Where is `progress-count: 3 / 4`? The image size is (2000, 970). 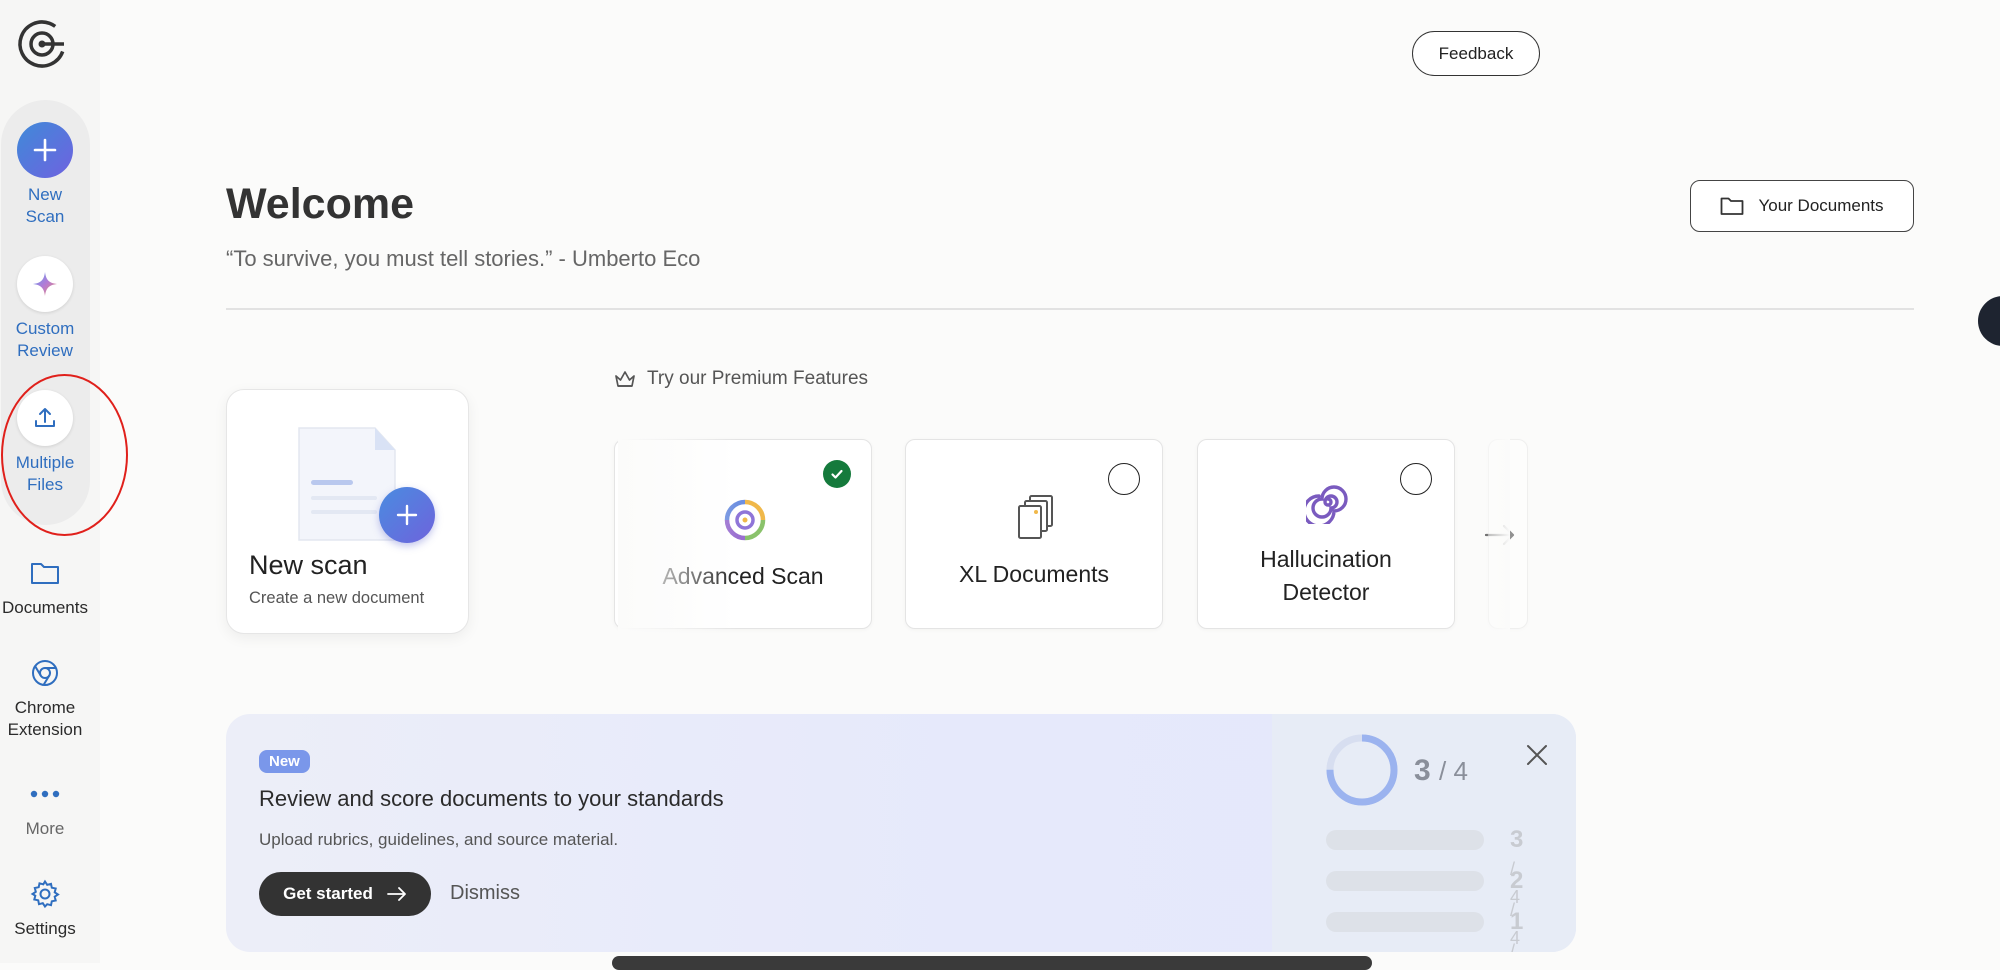
progress-count: 3 / 4 is located at coordinates (1441, 770).